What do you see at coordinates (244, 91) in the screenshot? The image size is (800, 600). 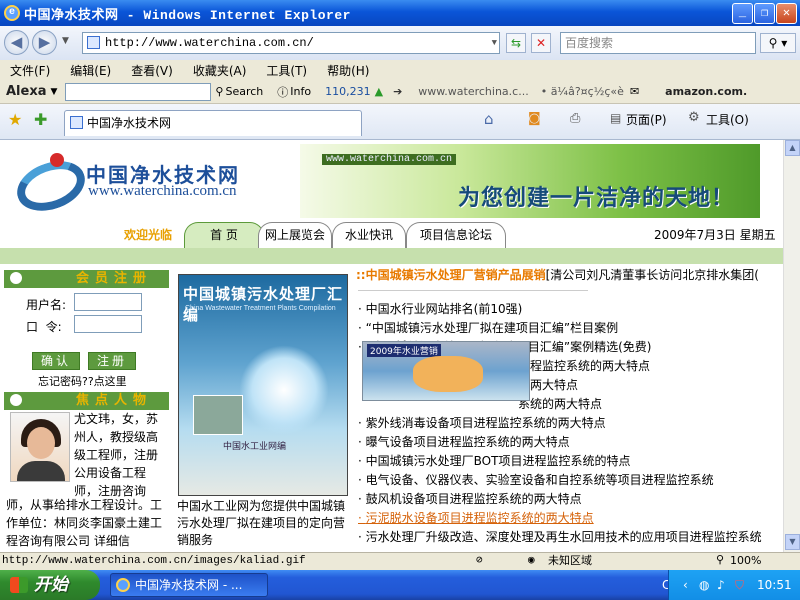 I see `alexa-search-button: Search` at bounding box center [244, 91].